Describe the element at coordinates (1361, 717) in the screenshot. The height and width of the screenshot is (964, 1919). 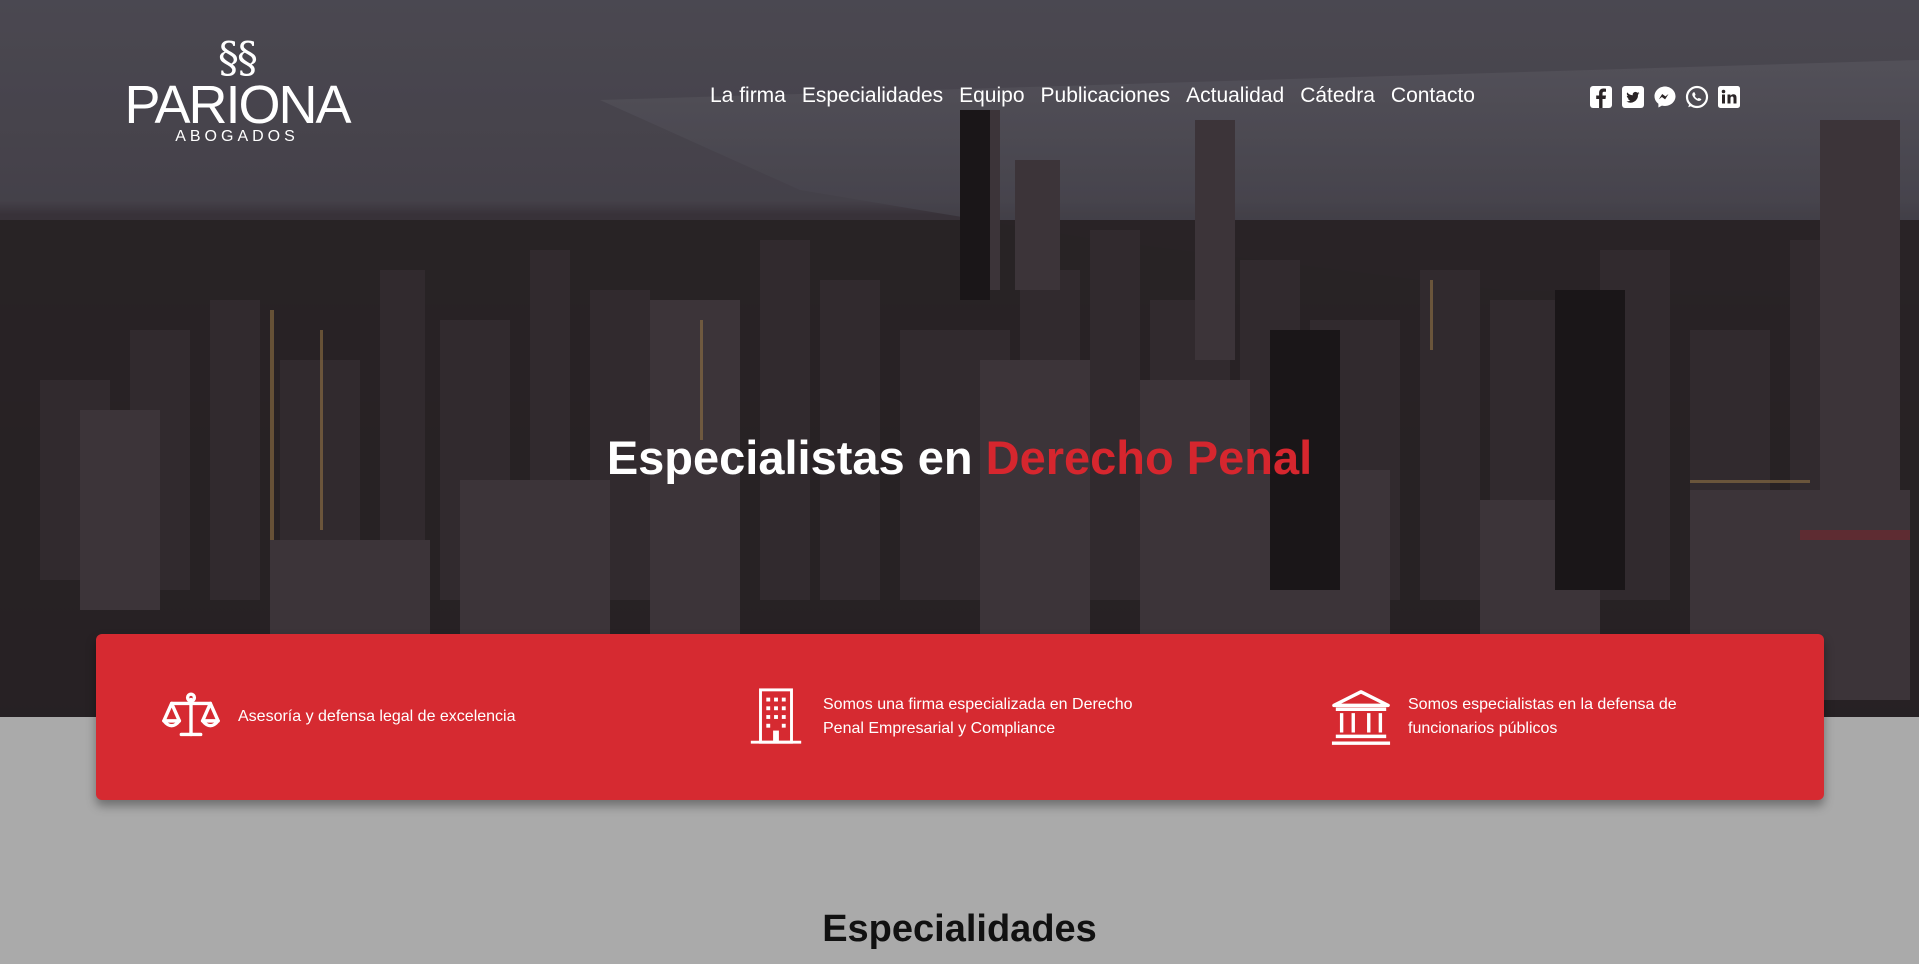
I see `courthouse-icon` at that location.